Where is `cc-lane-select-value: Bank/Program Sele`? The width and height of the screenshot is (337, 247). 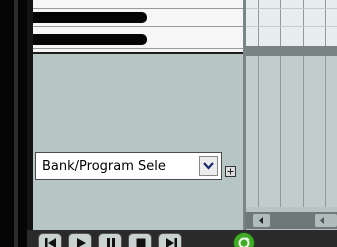 cc-lane-select-value: Bank/Program Sele is located at coordinates (104, 166).